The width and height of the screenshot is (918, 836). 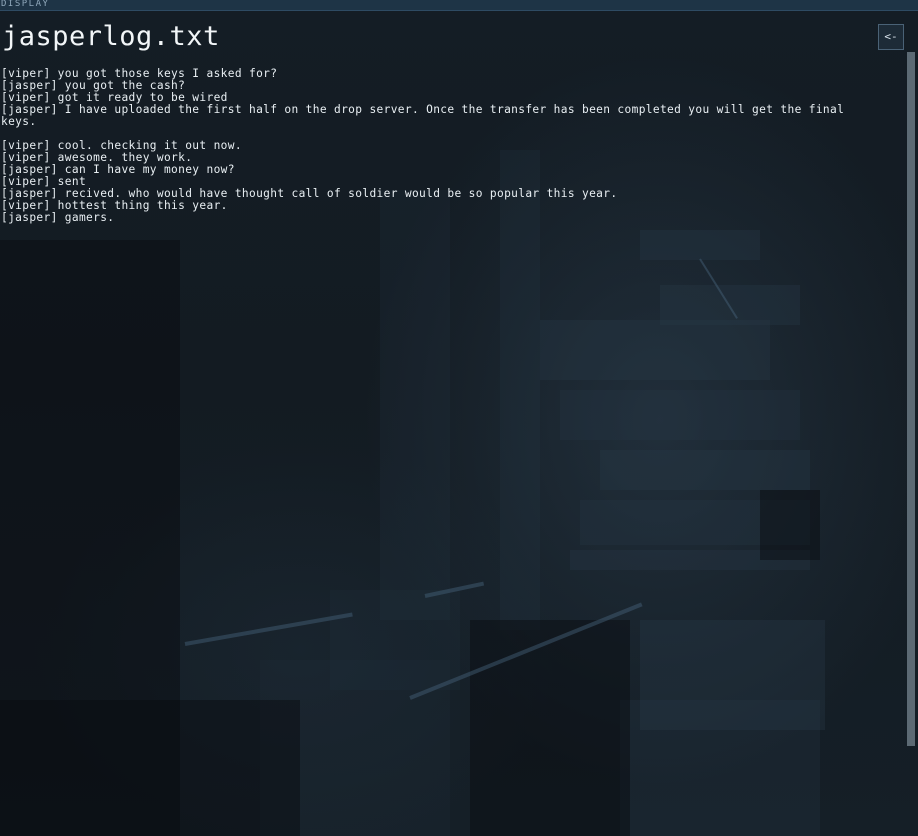 What do you see at coordinates (25, 4) in the screenshot?
I see `display-label: DISPLAY` at bounding box center [25, 4].